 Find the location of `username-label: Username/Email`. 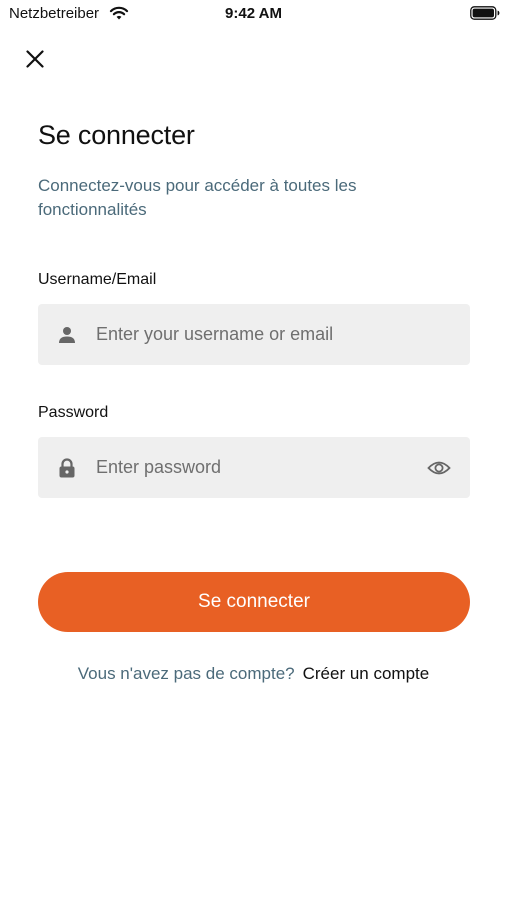

username-label: Username/Email is located at coordinates (97, 279).